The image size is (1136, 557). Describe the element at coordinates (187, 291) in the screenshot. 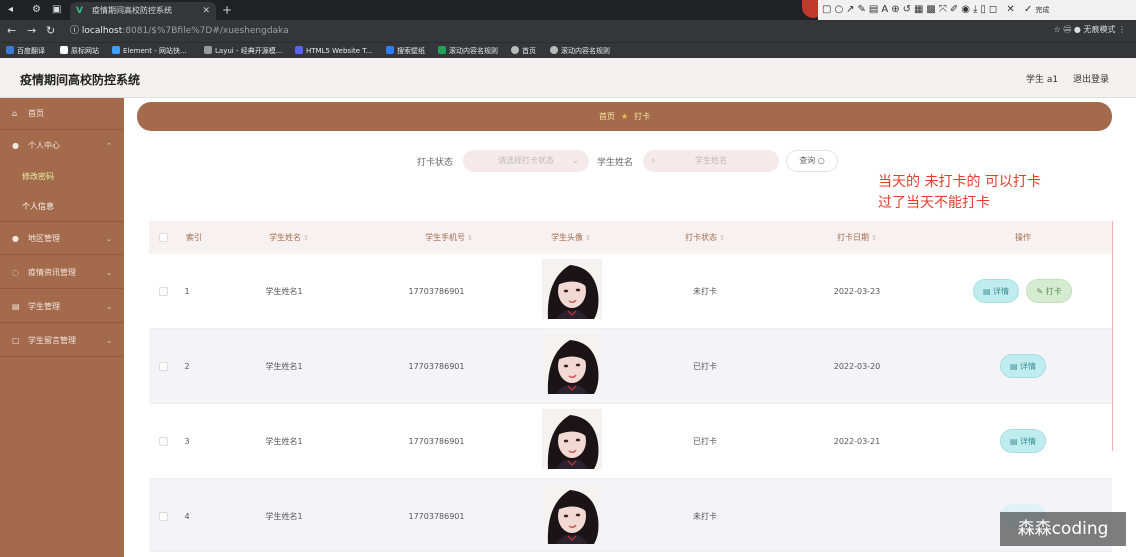

I see `row-index: 1` at that location.